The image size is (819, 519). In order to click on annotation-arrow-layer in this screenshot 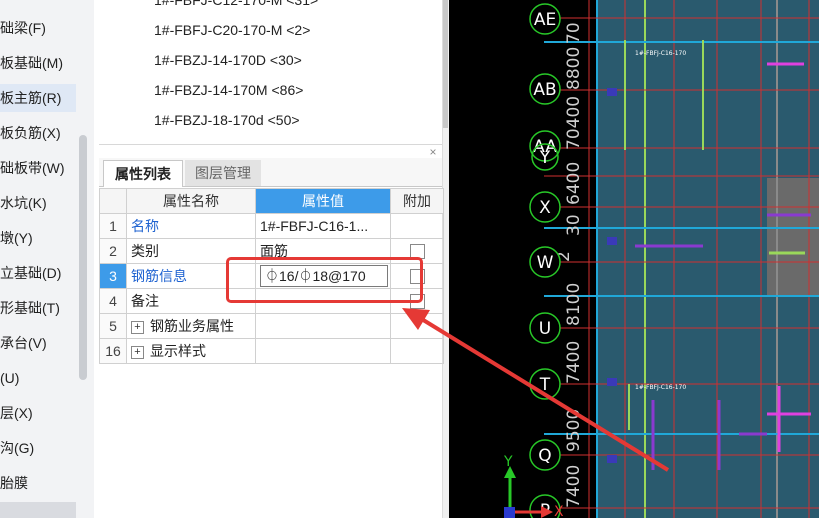, I will do `click(536, 390)`.